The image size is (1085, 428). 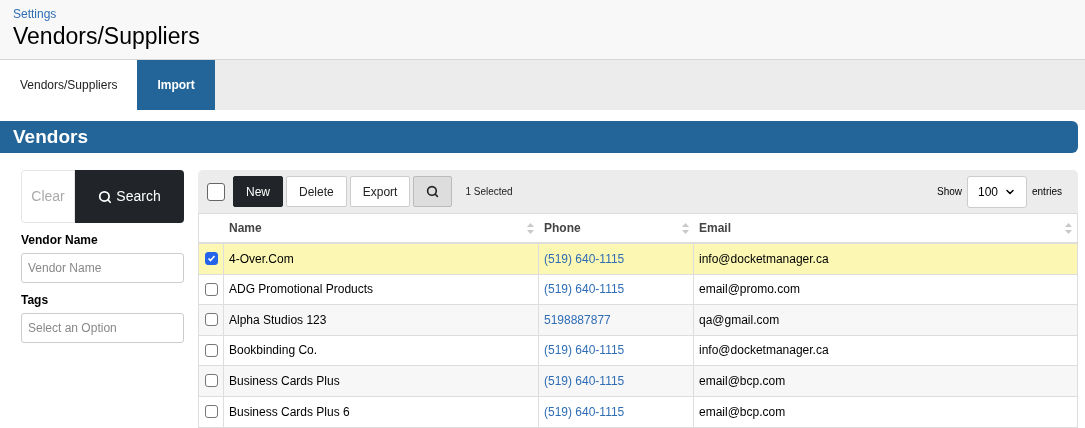 What do you see at coordinates (284, 381) in the screenshot?
I see `table-cell-text: Business Cards Plus` at bounding box center [284, 381].